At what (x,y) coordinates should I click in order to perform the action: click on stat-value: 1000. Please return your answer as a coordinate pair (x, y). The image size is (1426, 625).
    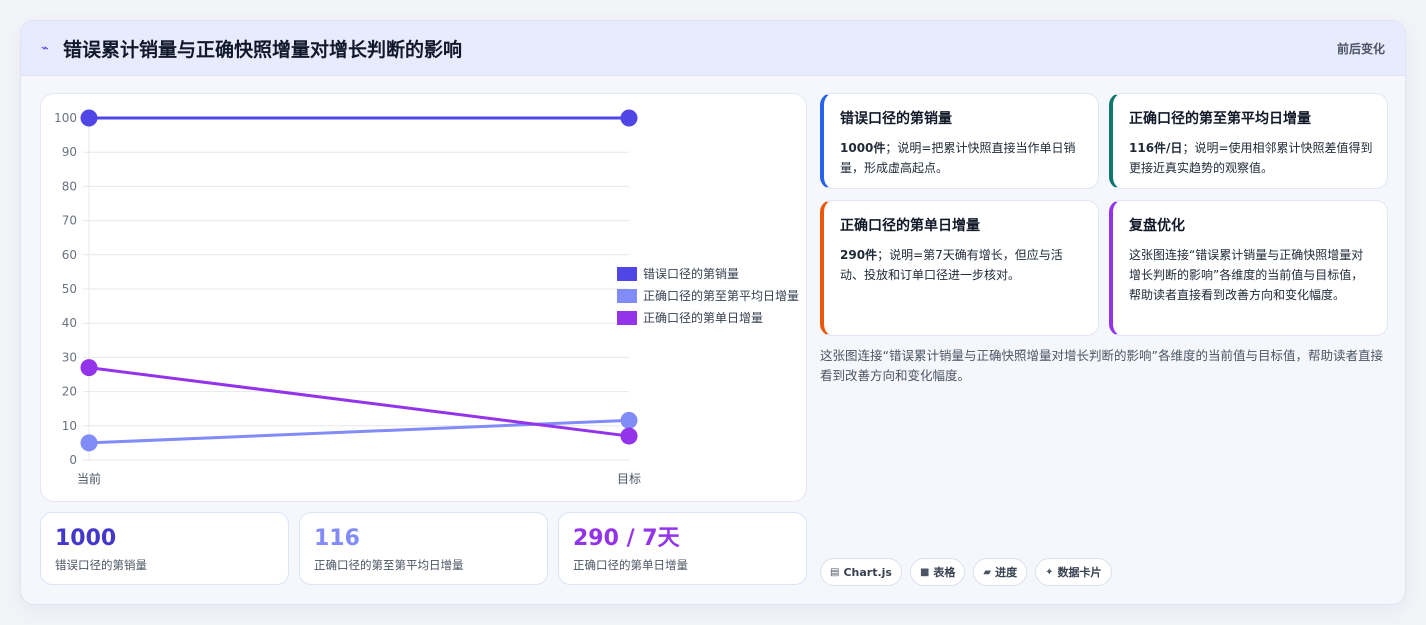
    Looking at the image, I should click on (86, 538).